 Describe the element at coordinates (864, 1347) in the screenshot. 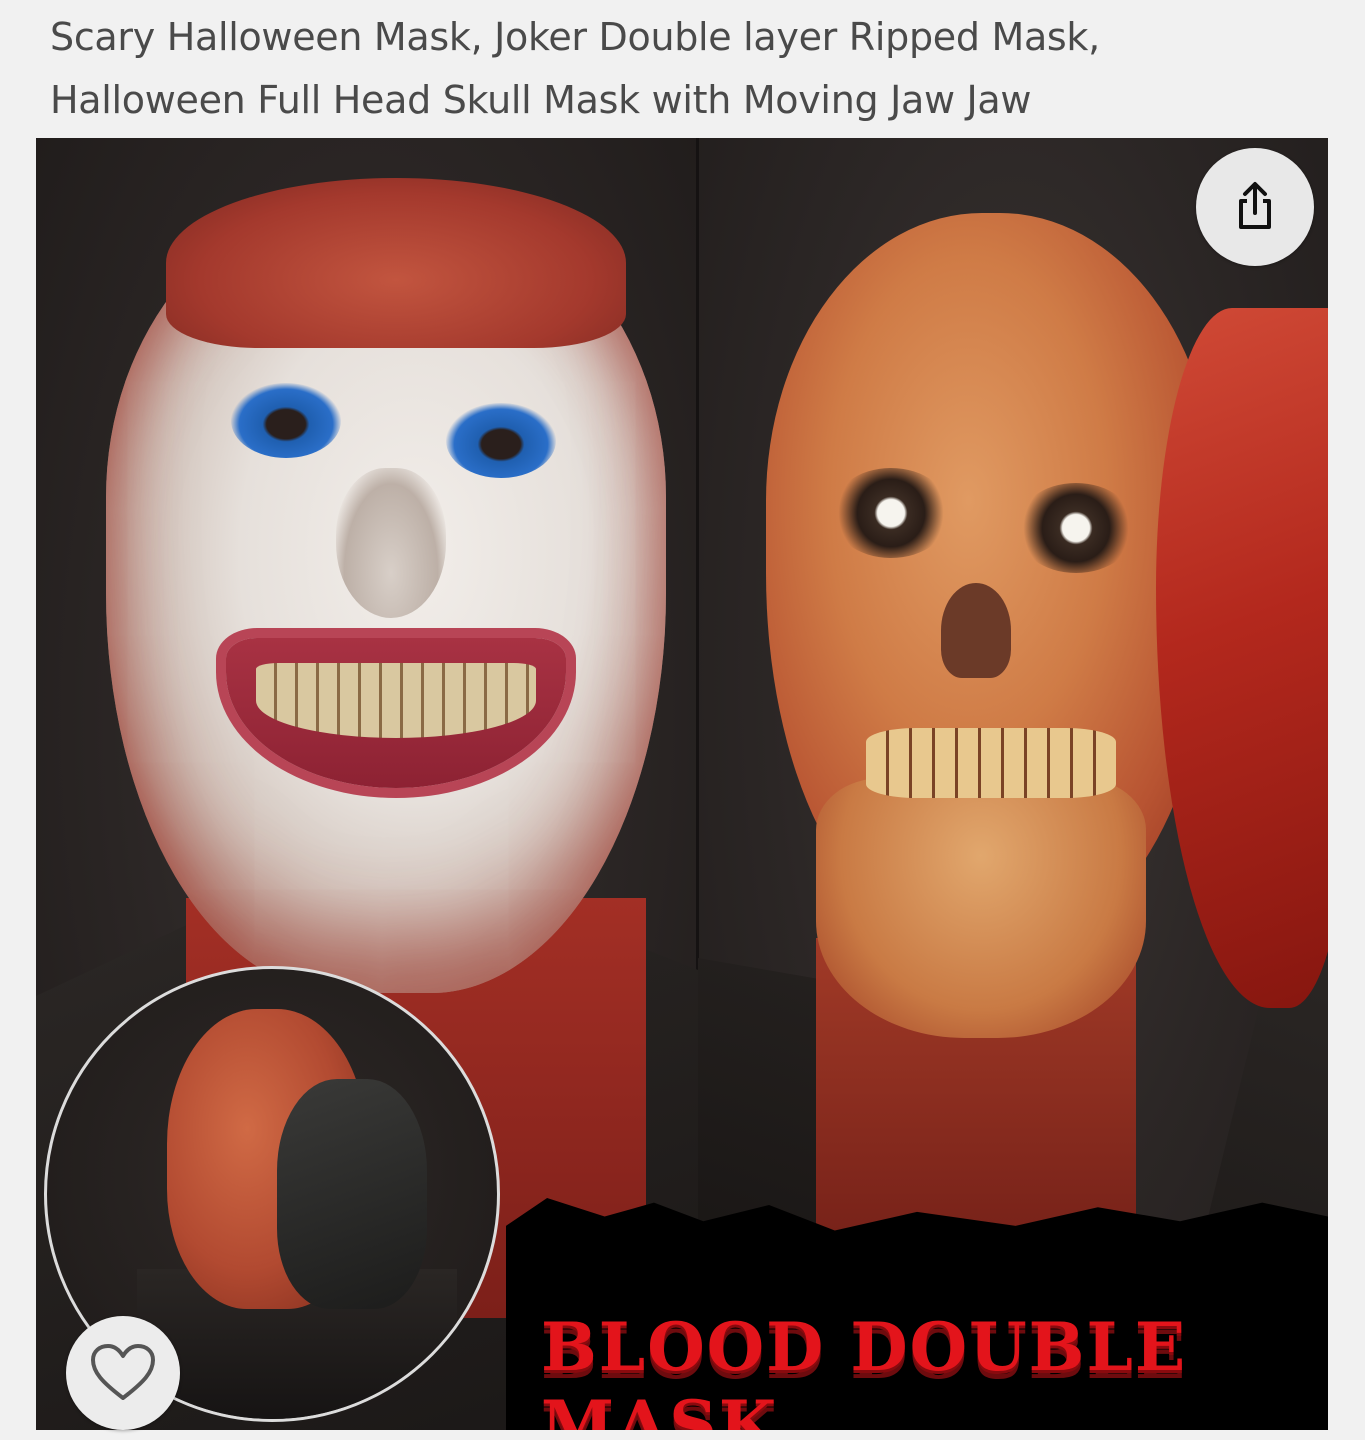

I see `banner-line-1: BLOOD DOUBLE` at that location.